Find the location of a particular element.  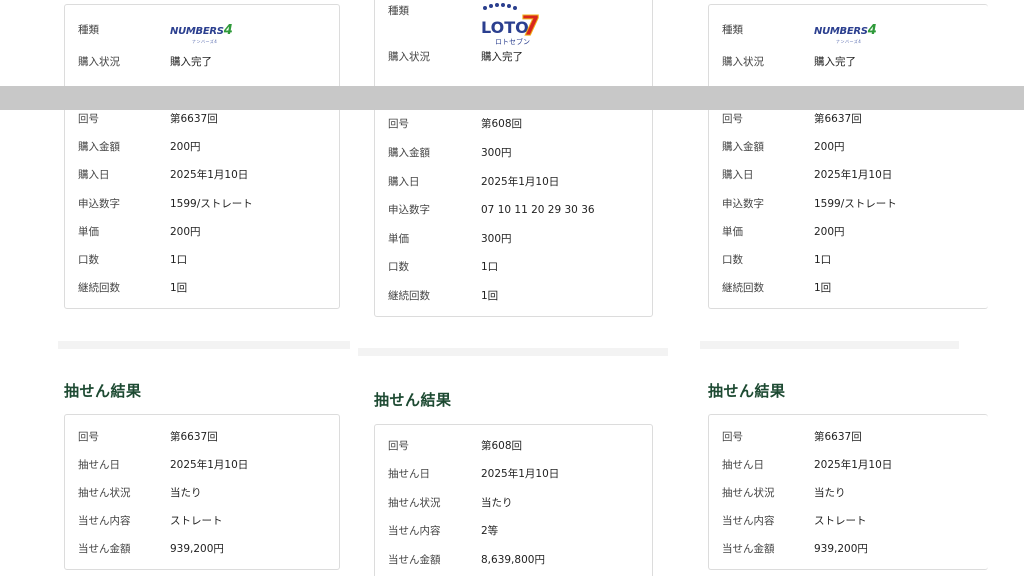

row-label: 抽せん状況 is located at coordinates (748, 493).